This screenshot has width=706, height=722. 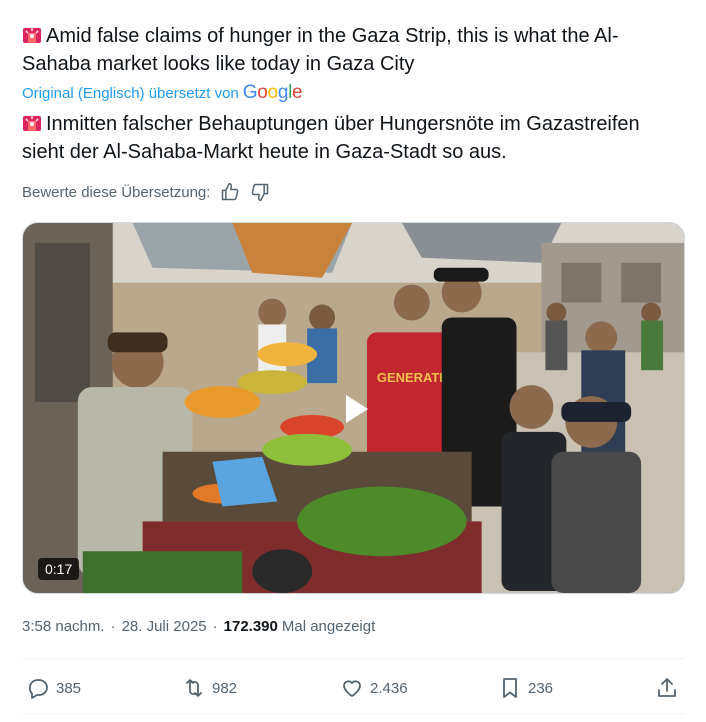 What do you see at coordinates (130, 93) in the screenshot?
I see `translated-by-label: Original (Englisch) übersetzt von` at bounding box center [130, 93].